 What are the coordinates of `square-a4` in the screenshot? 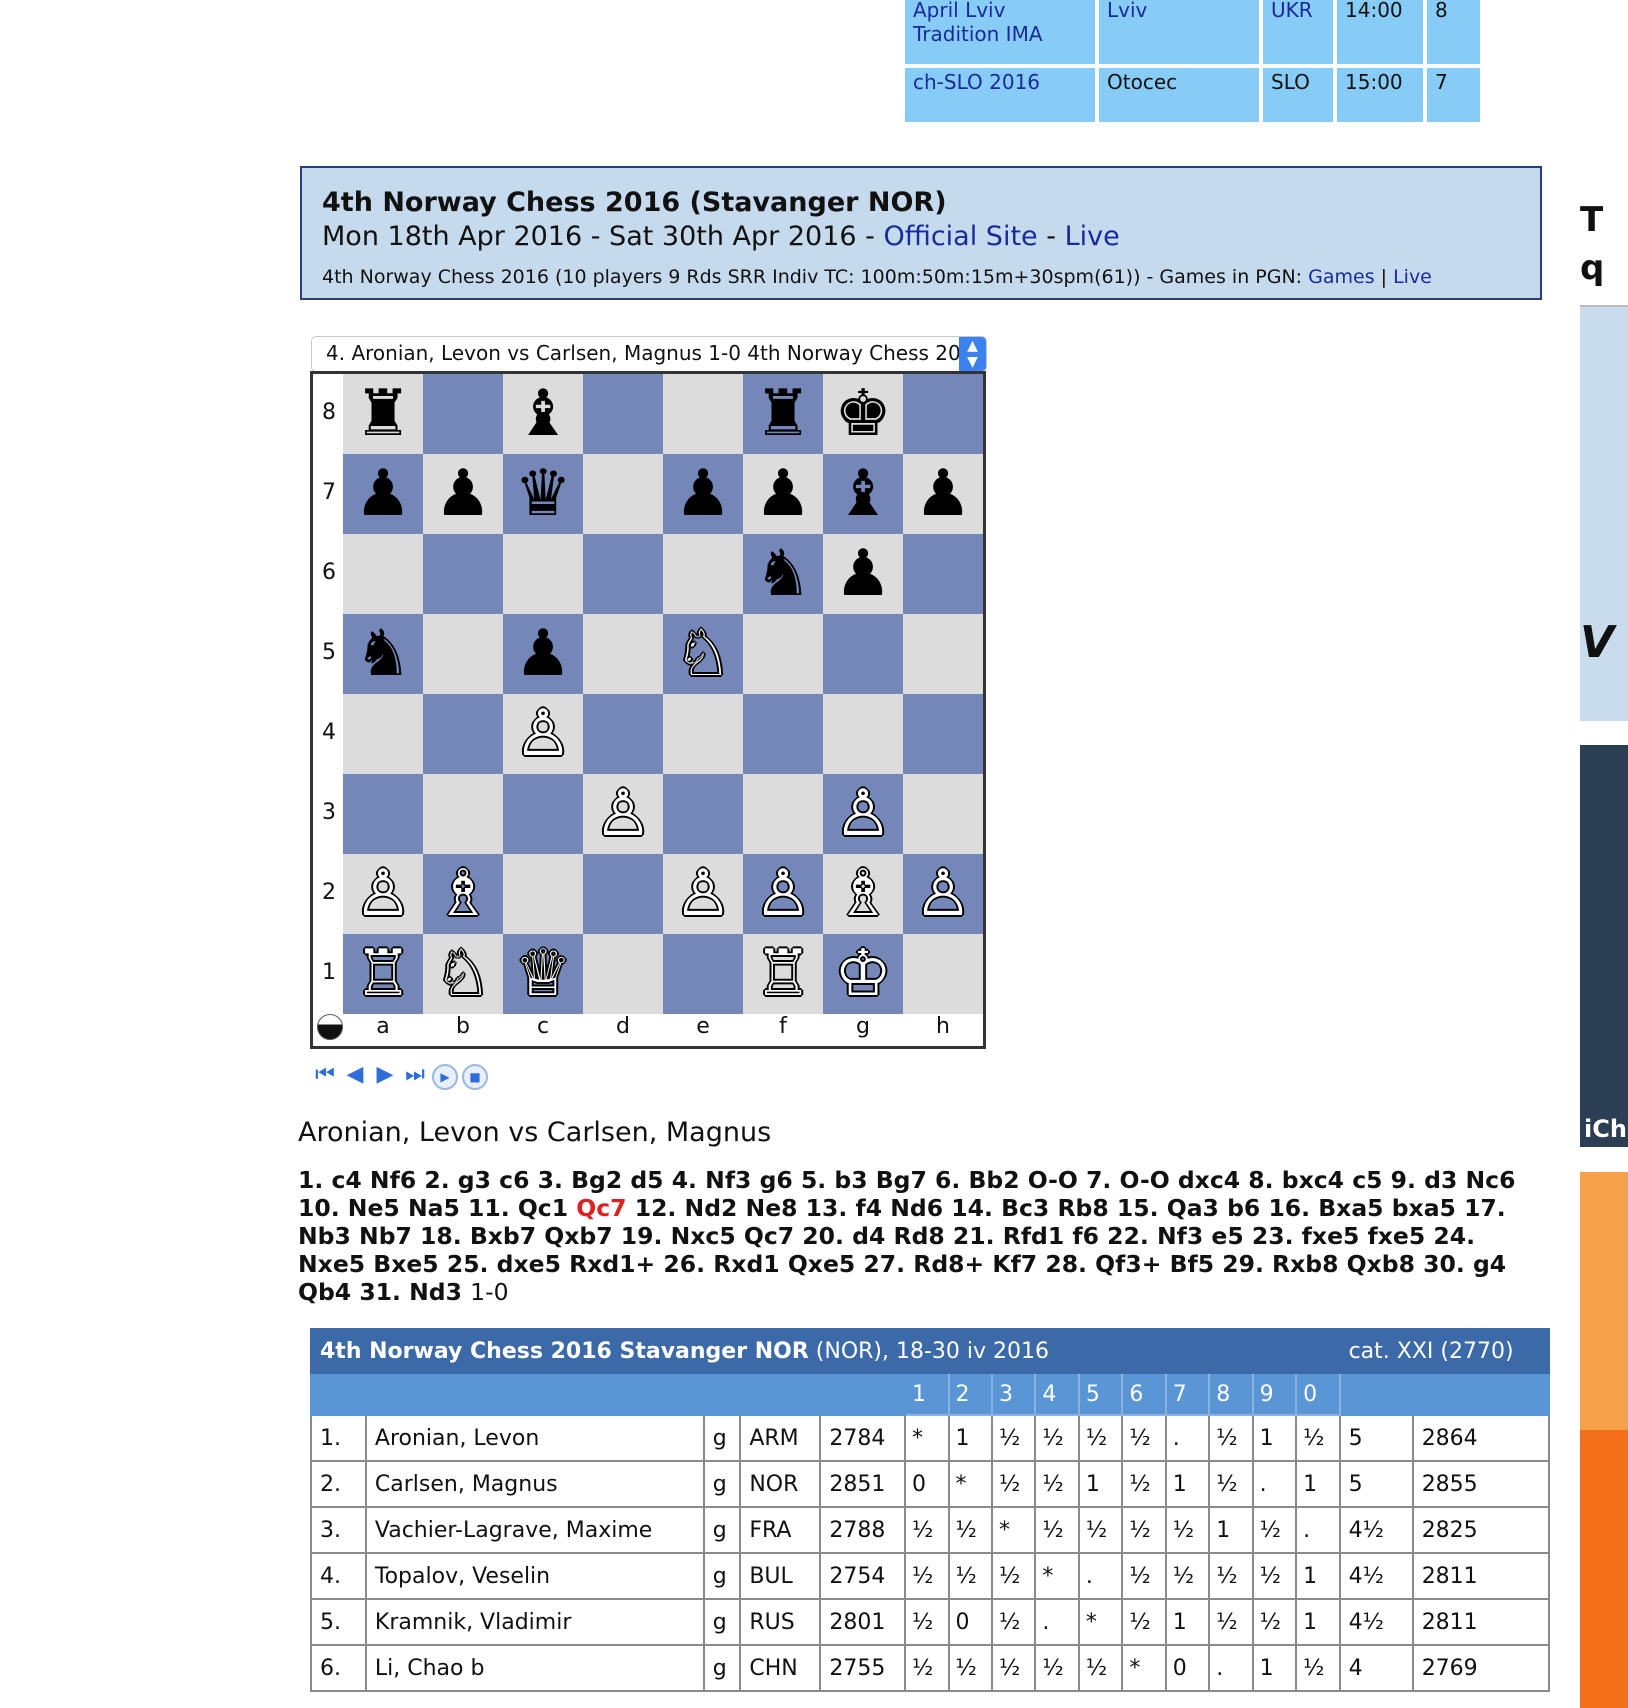 It's located at (383, 734).